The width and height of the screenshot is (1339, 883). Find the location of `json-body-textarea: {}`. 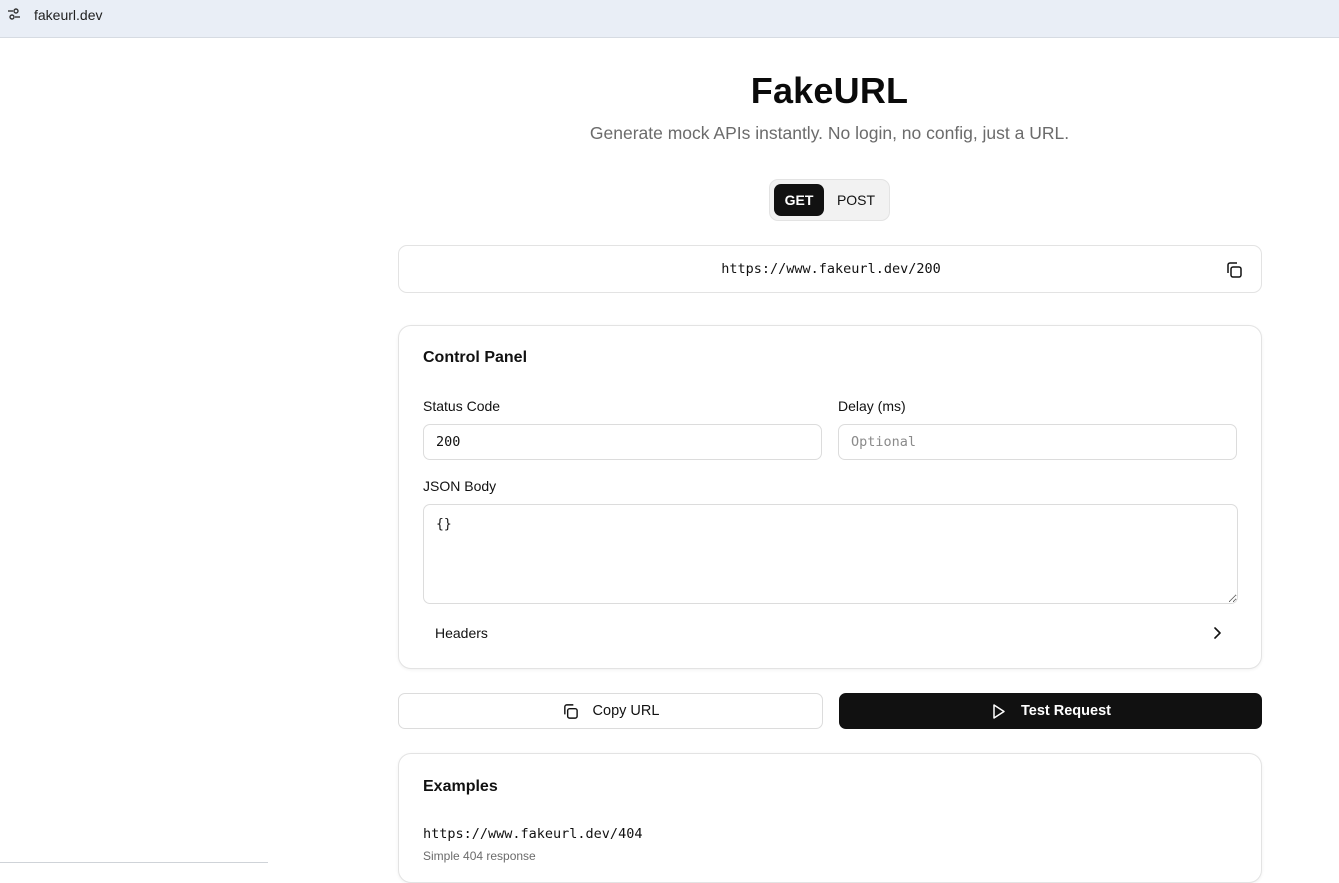

json-body-textarea: {} is located at coordinates (830, 554).